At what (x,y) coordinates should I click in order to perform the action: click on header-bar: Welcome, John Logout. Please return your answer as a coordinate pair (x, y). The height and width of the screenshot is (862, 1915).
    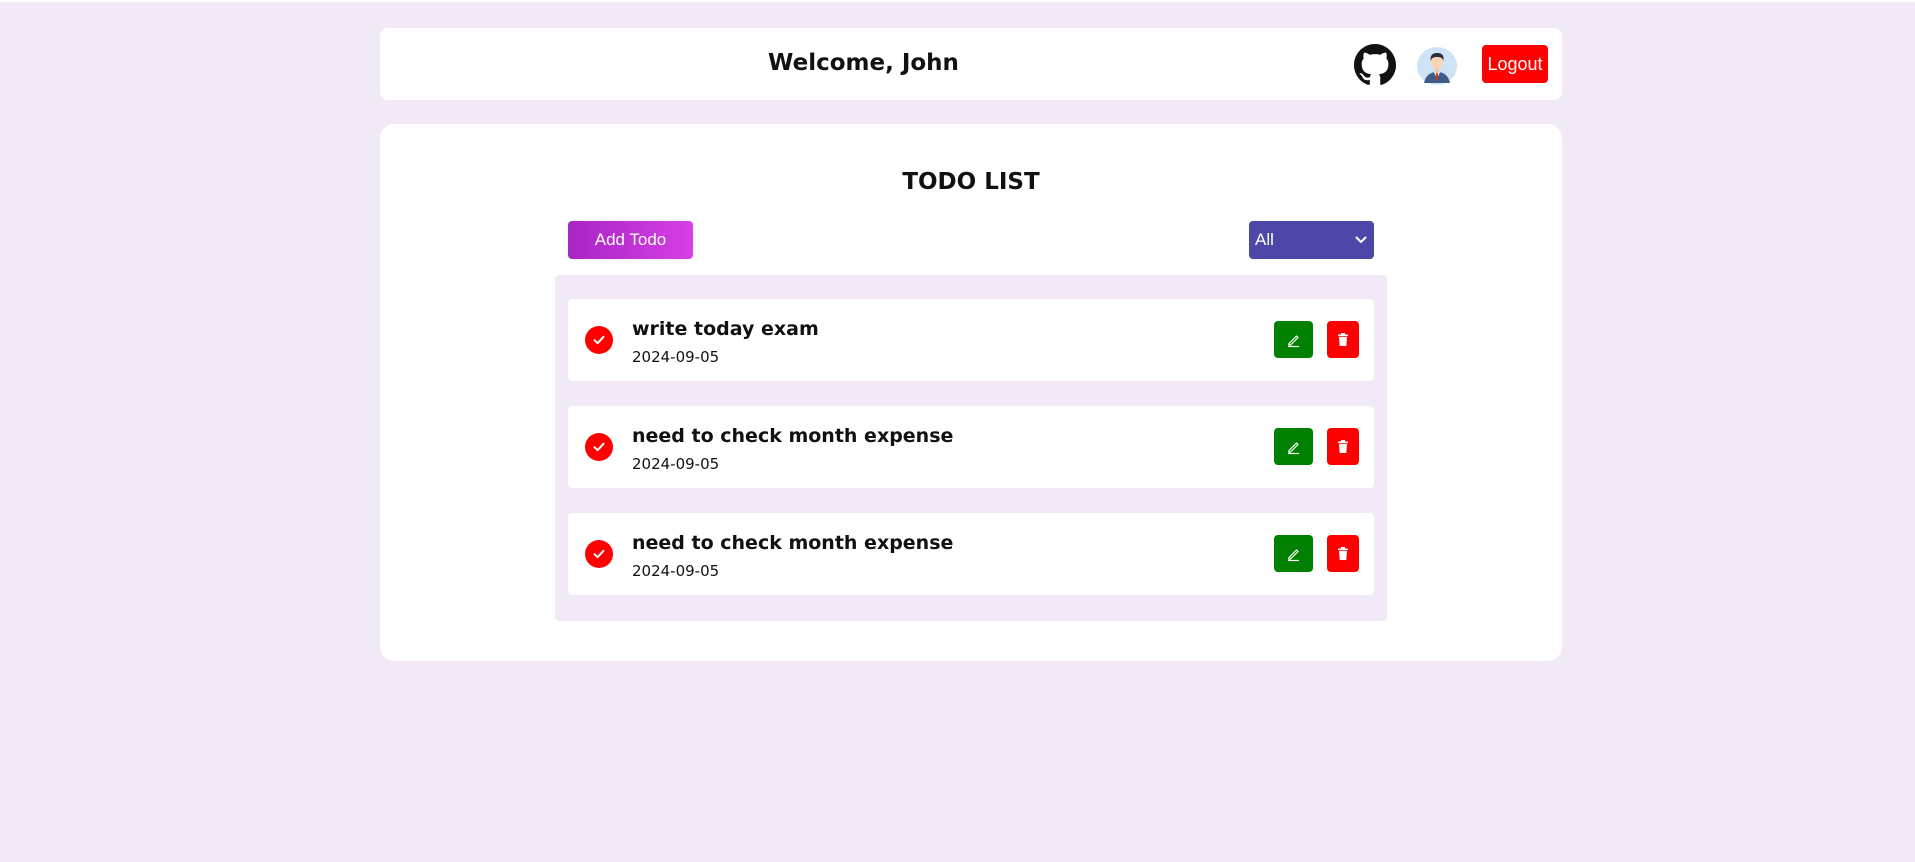
    Looking at the image, I should click on (971, 64).